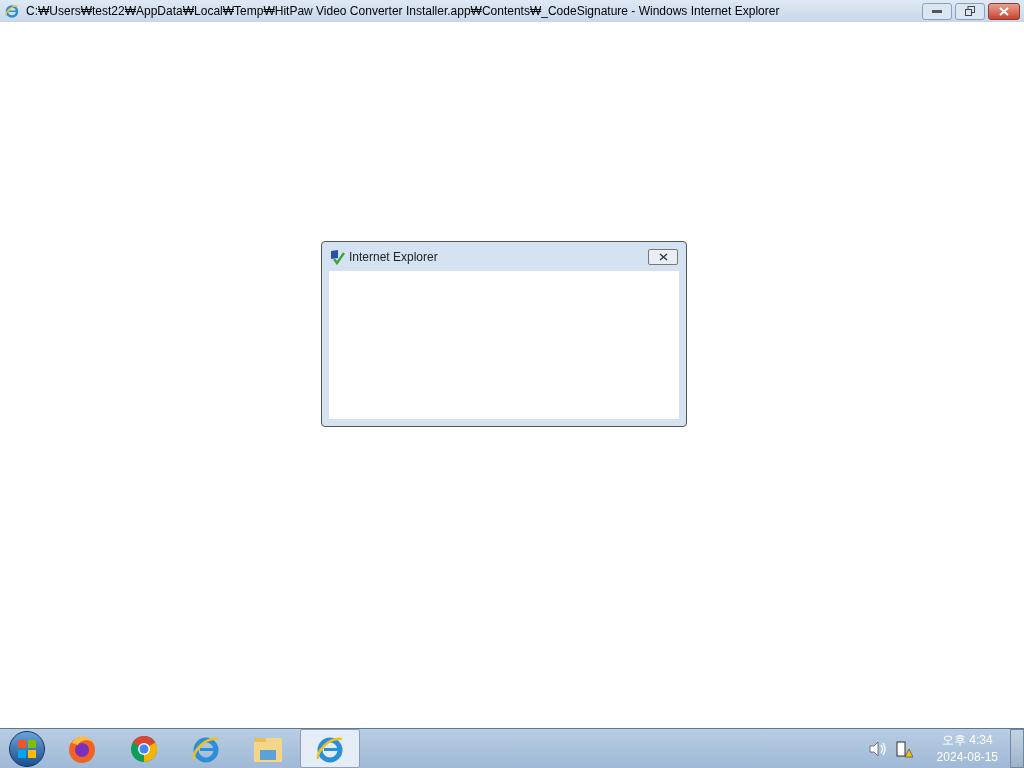 This screenshot has height=768, width=1024. I want to click on restore-icon, so click(970, 11).